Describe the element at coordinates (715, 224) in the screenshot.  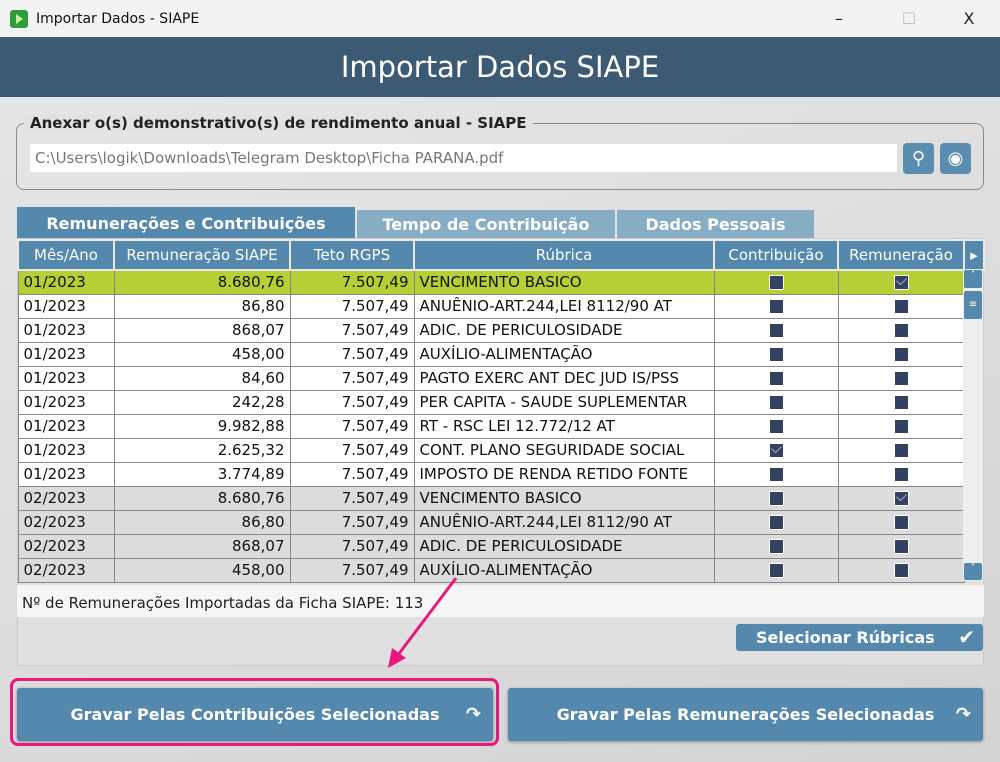
I see `tab-dados-pessoais: Dados Pessoais` at that location.